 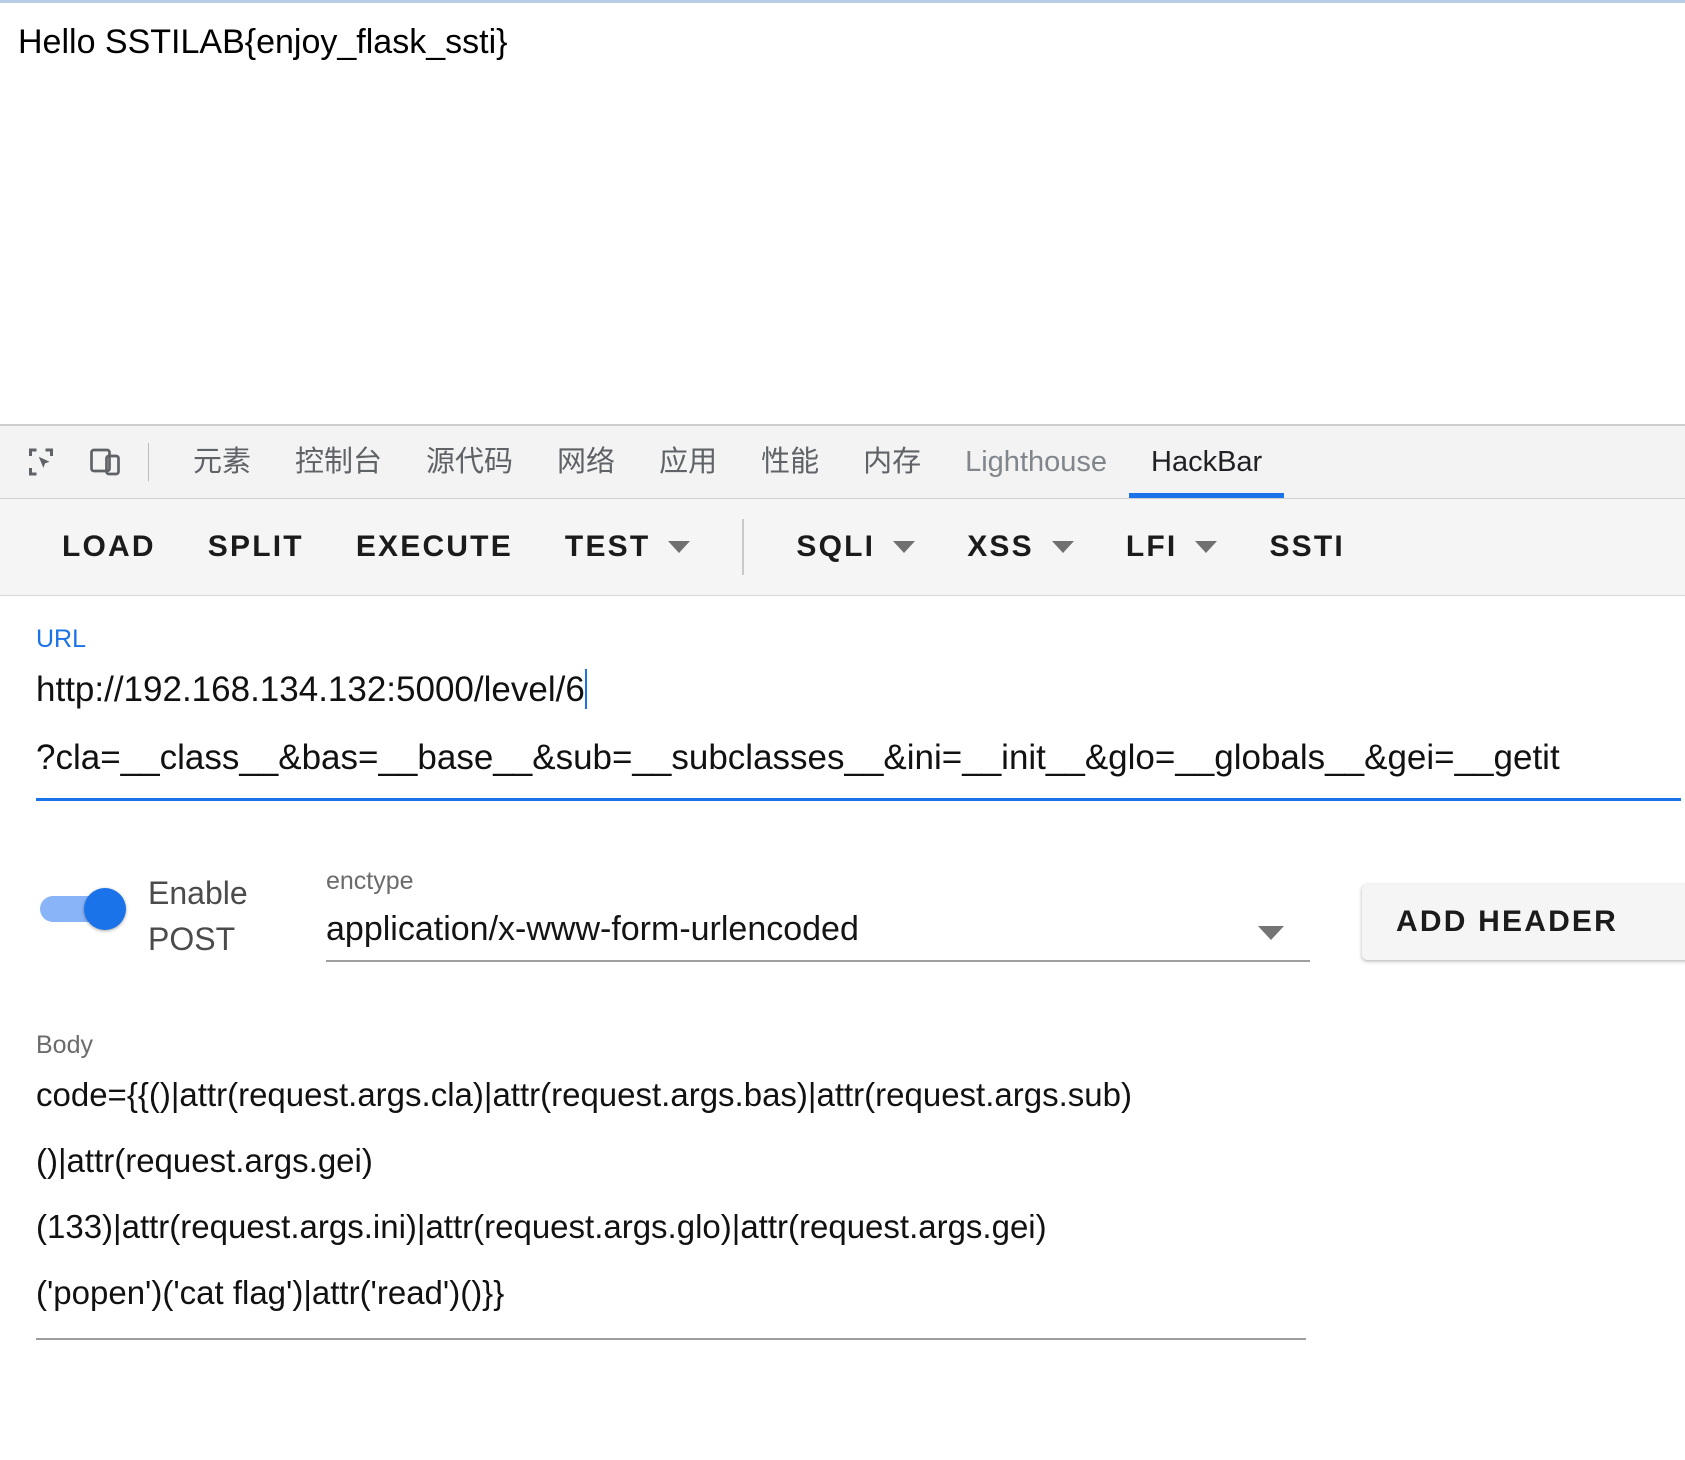 What do you see at coordinates (105, 462) in the screenshot?
I see `device-toolbar-icon` at bounding box center [105, 462].